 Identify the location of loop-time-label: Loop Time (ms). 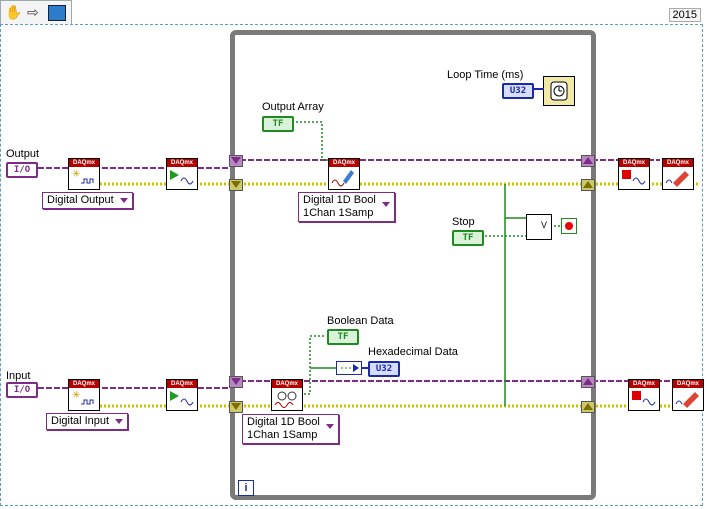
(485, 75).